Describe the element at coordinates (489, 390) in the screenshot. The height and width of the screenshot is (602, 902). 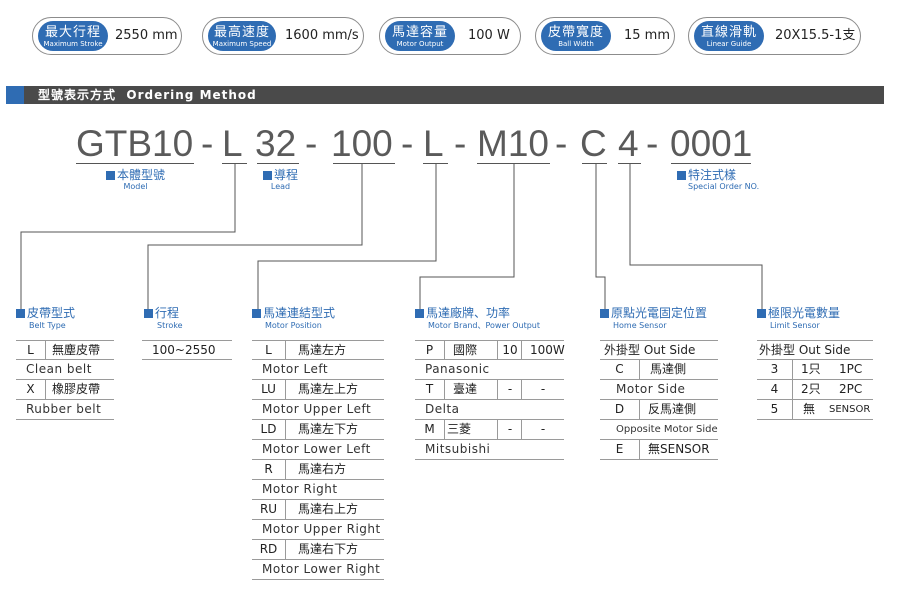
I see `table-row: T 臺達 - -` at that location.